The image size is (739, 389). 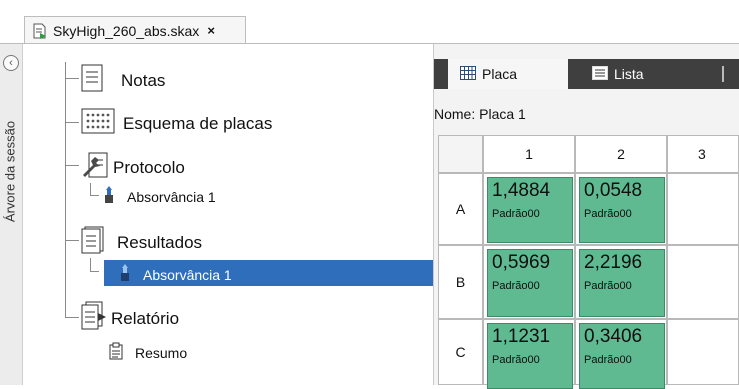 I want to click on tree-item-resultados: Resultados, so click(x=141, y=242).